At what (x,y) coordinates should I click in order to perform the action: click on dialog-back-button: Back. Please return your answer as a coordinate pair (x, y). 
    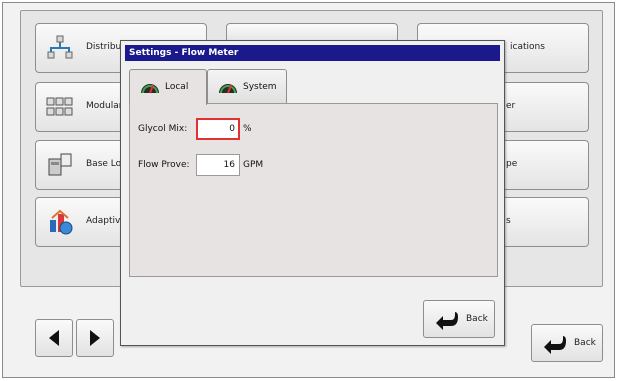
    Looking at the image, I should click on (459, 319).